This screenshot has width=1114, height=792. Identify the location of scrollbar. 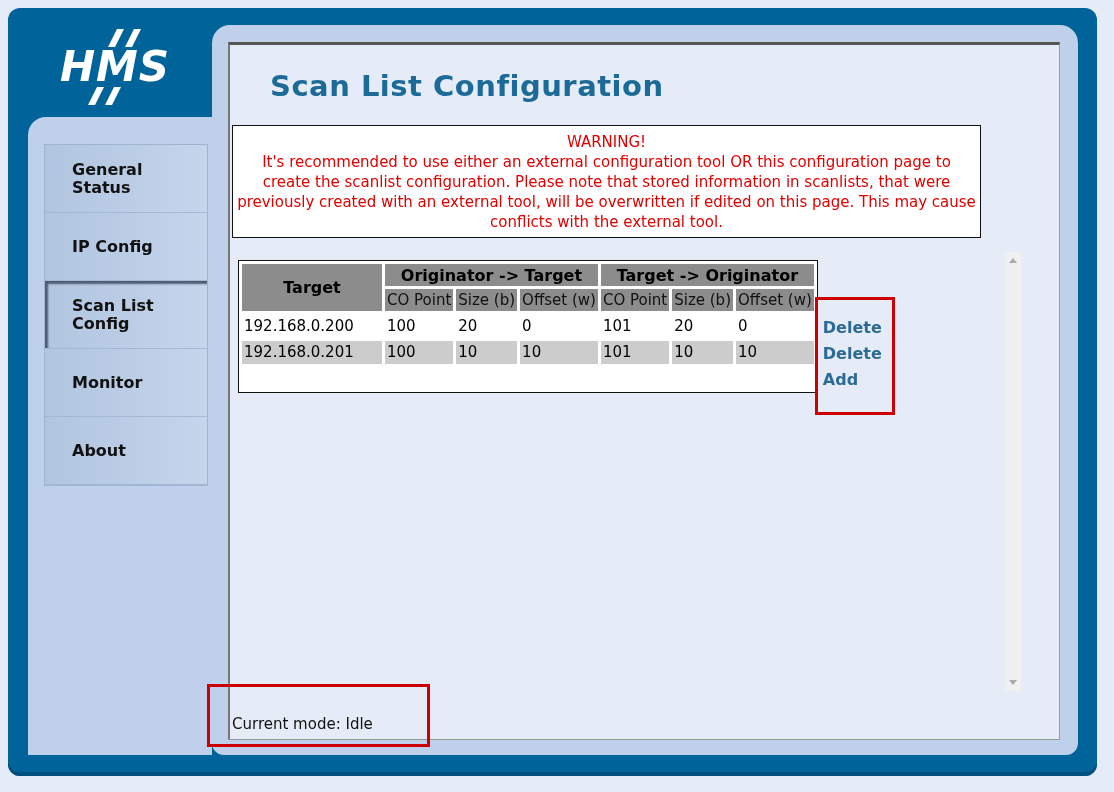
(1013, 471).